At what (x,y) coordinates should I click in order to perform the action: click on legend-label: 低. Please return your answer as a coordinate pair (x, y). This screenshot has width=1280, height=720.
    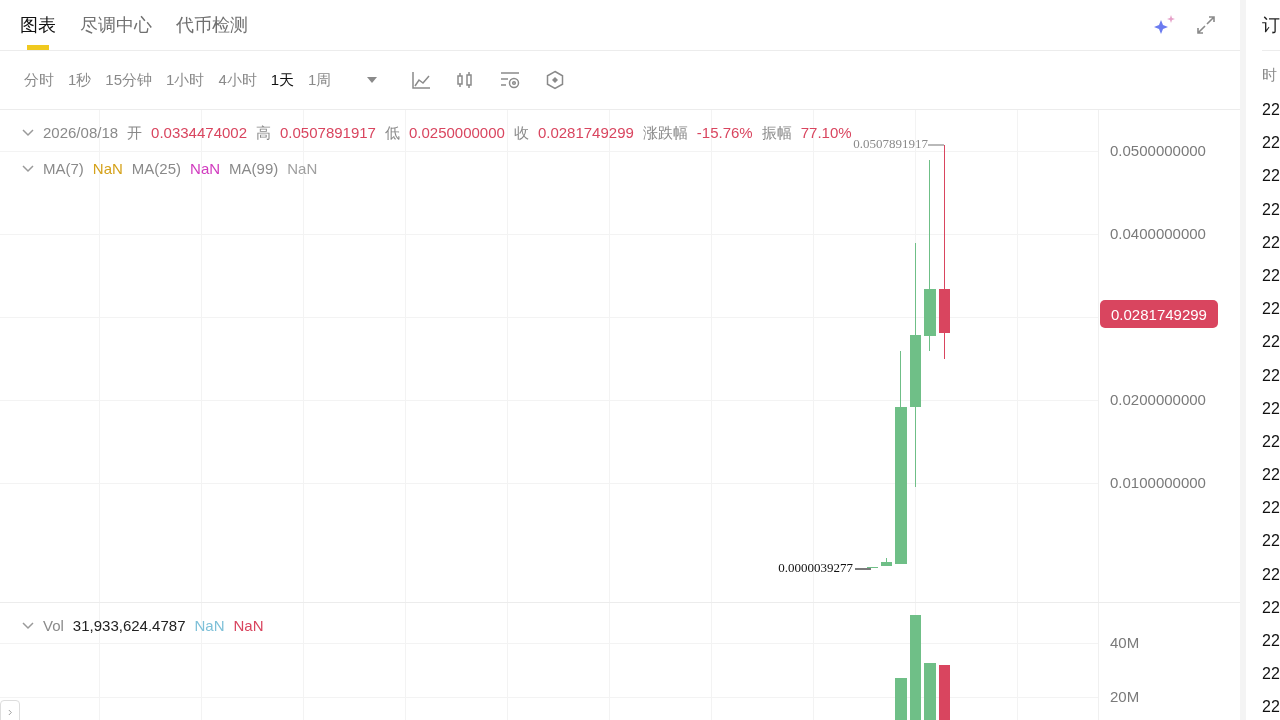
    Looking at the image, I should click on (392, 132).